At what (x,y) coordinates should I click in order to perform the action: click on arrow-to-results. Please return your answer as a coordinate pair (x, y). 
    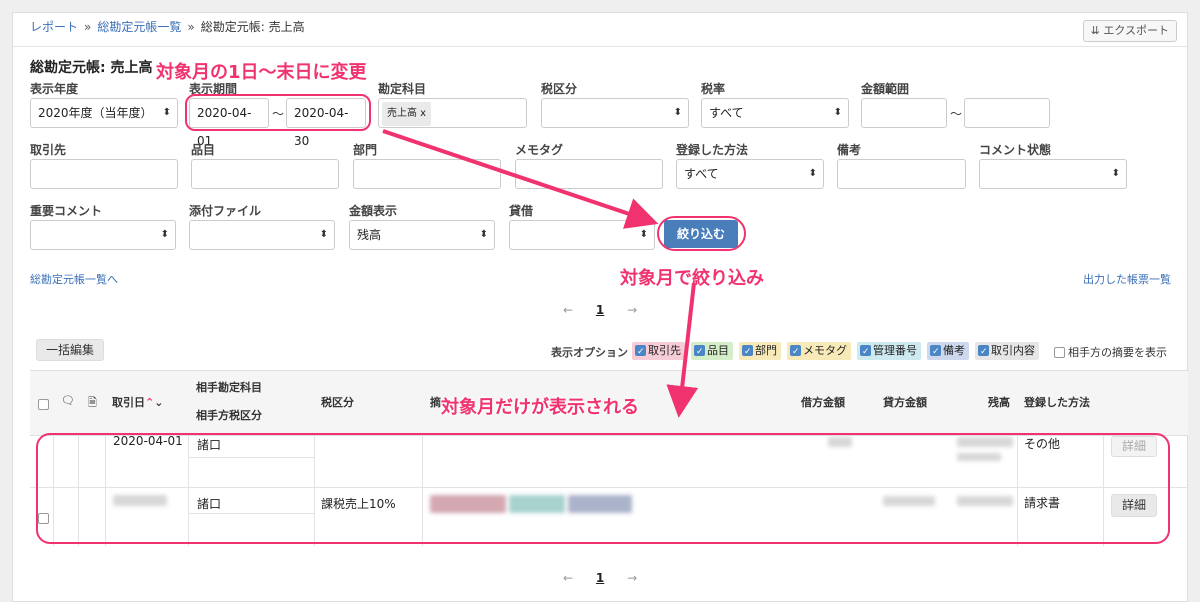
    Looking at the image, I should click on (682, 350).